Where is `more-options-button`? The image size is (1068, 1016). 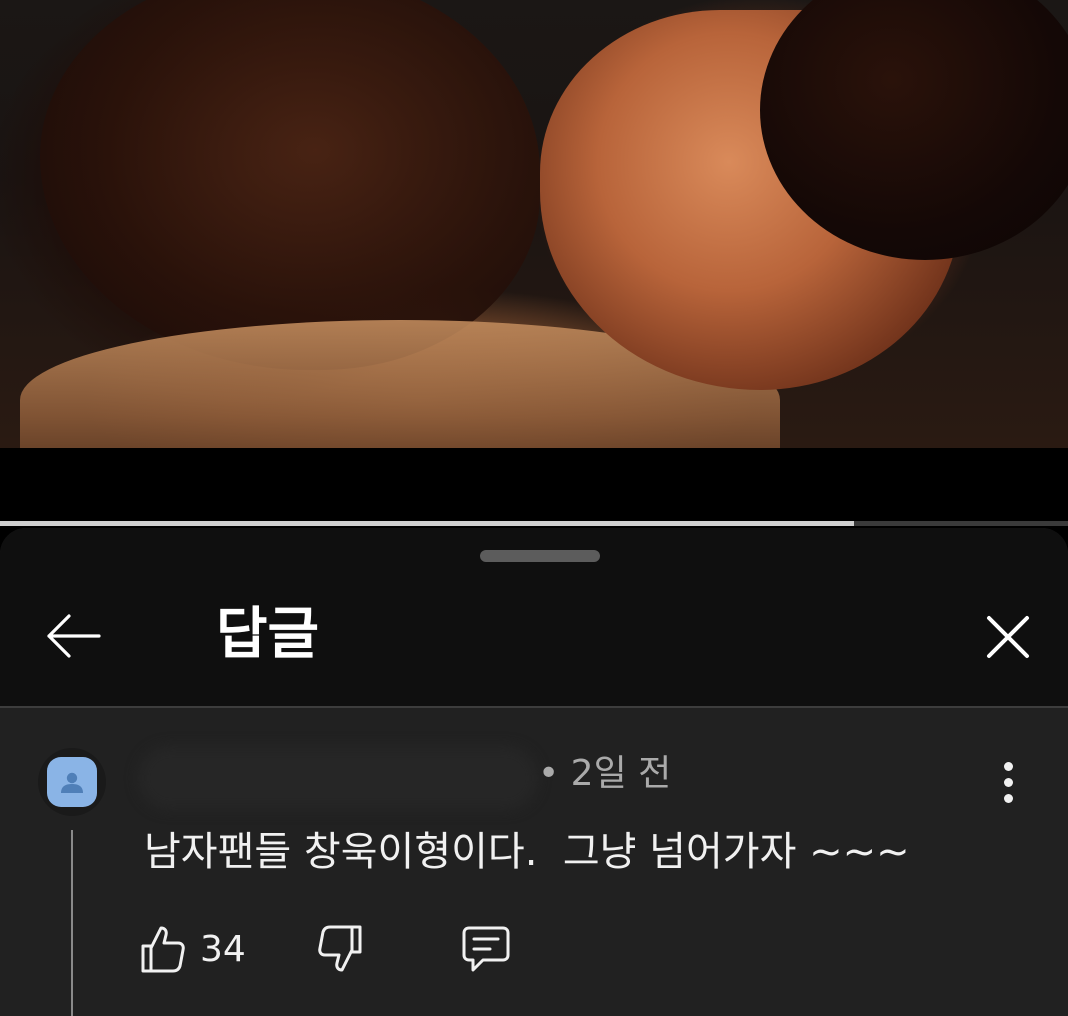
more-options-button is located at coordinates (1008, 782).